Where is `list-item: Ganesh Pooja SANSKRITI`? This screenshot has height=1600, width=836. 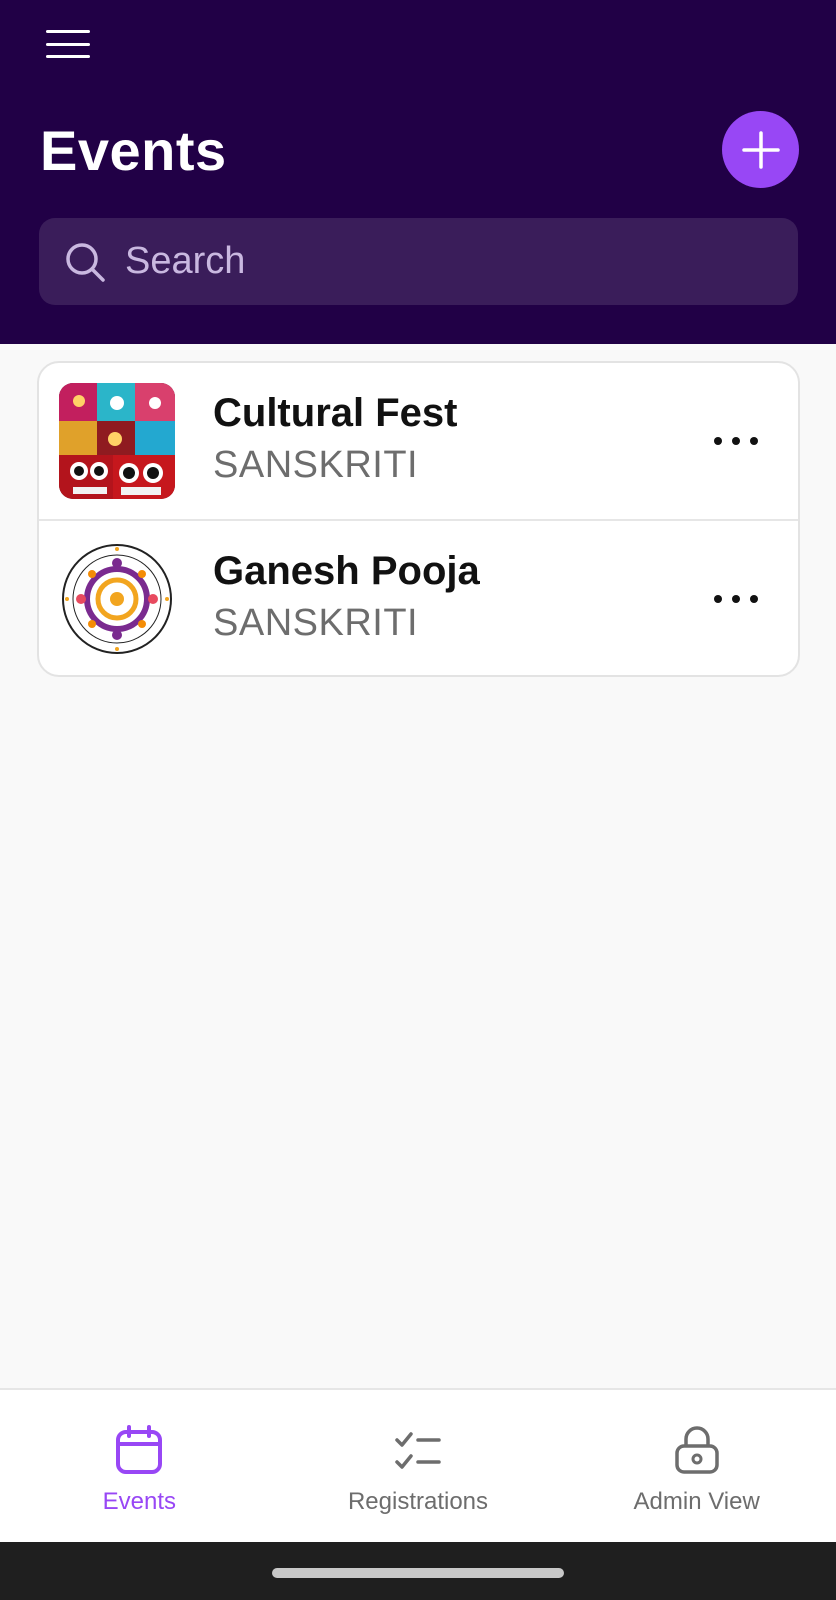 list-item: Ganesh Pooja SANSKRITI is located at coordinates (418, 597).